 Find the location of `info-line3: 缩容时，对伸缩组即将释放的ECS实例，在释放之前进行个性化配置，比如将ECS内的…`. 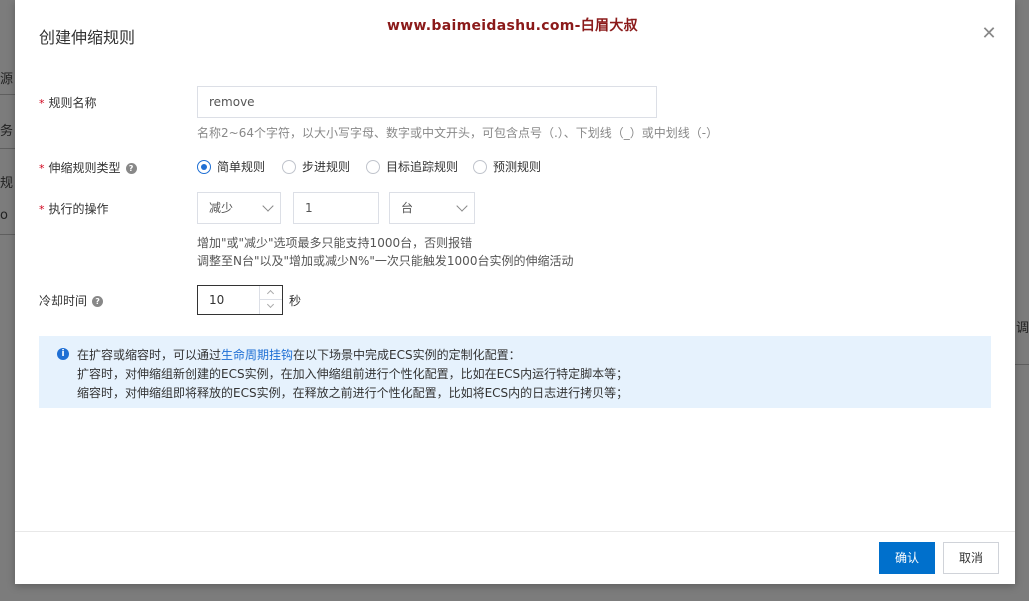

info-line3: 缩容时，对伸缩组即将释放的ECS实例，在释放之前进行个性化配置，比如将ECS内的… is located at coordinates (353, 393).